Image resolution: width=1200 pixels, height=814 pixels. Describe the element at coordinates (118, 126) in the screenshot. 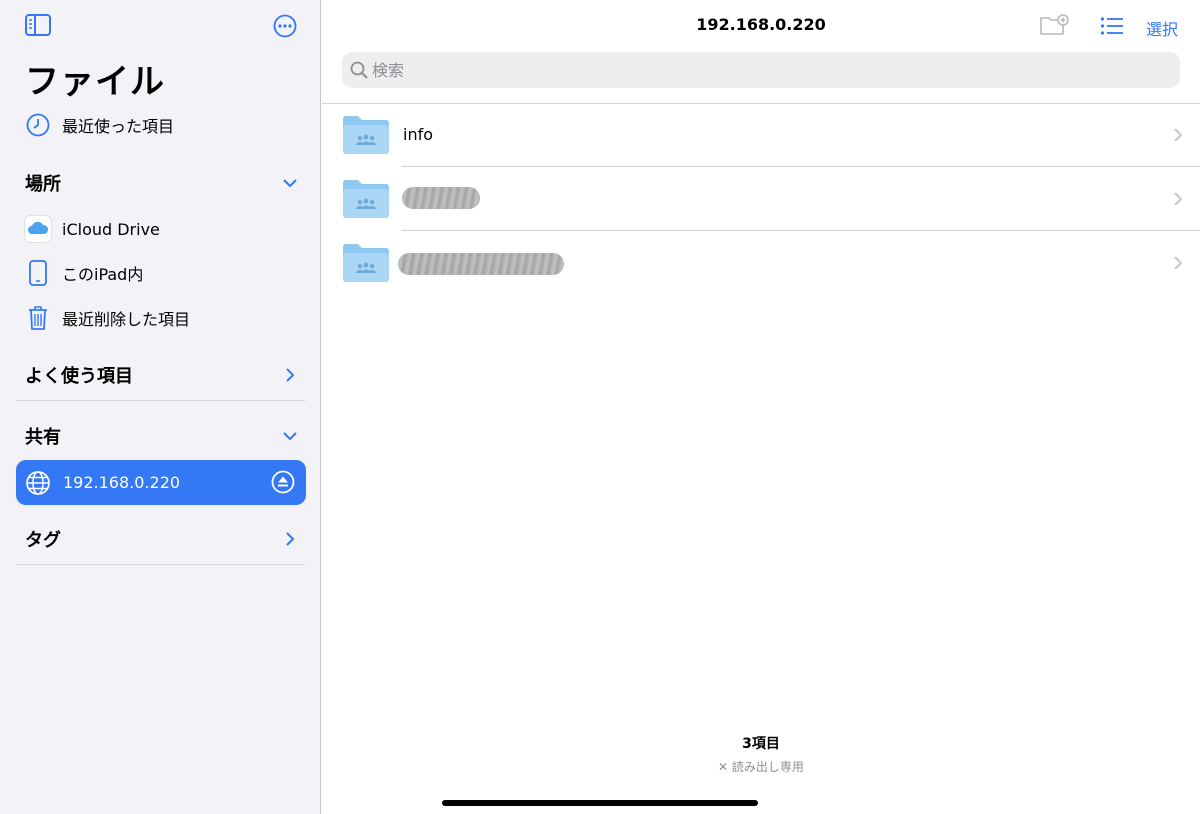

I see `sidebar-item-label: 最近使った項目` at that location.